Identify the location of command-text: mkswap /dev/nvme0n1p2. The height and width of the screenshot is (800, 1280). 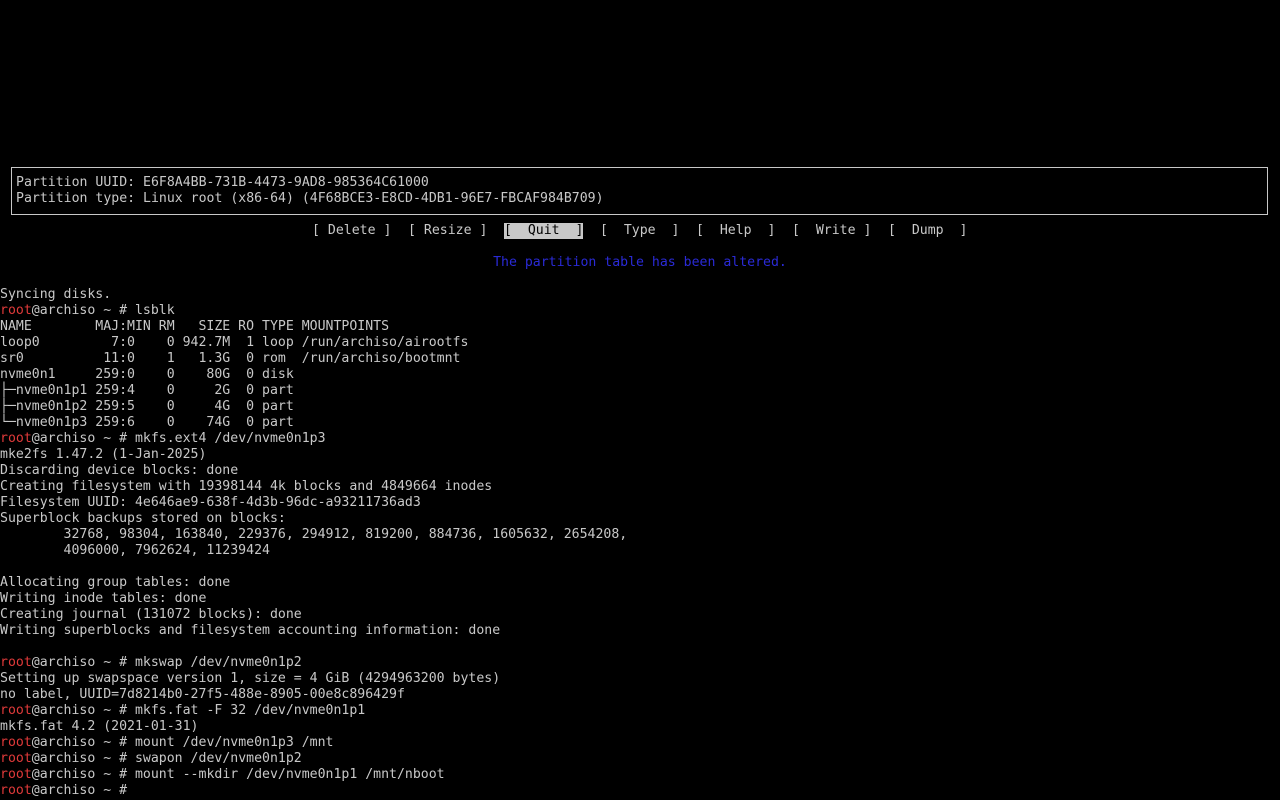
(218, 662).